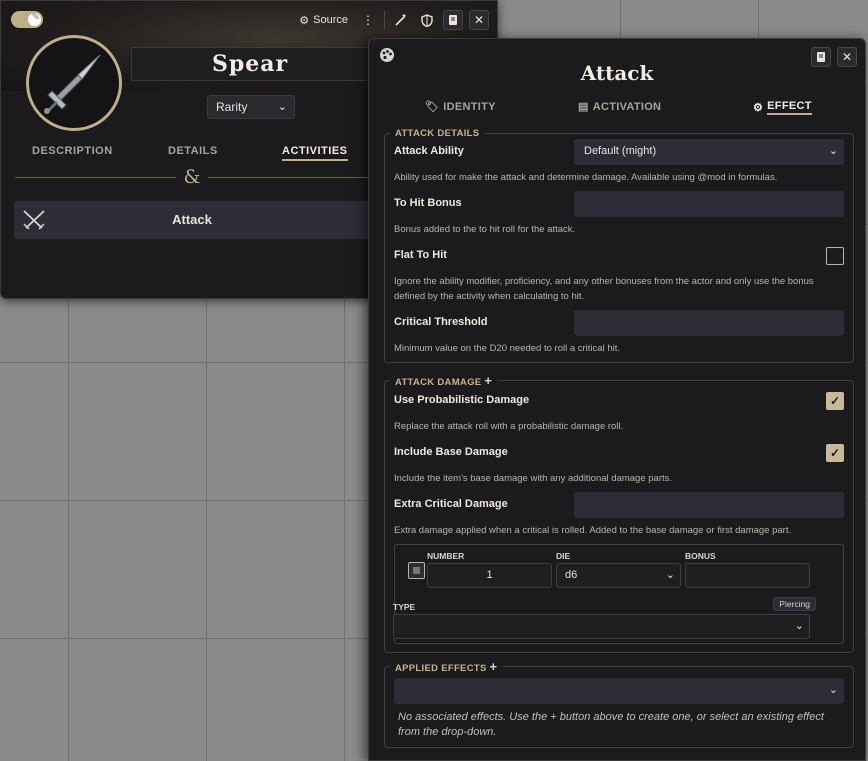  I want to click on field-label: Use Probabilistic Damage, so click(462, 400).